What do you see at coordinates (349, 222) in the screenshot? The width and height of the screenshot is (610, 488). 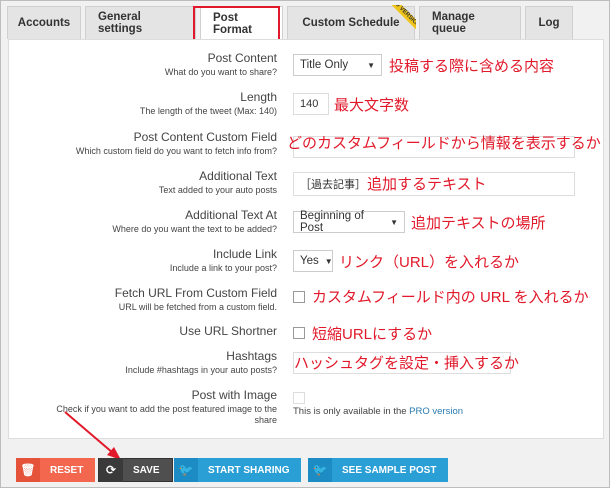 I see `additional-text-at-select: Beginning of Post ▼` at bounding box center [349, 222].